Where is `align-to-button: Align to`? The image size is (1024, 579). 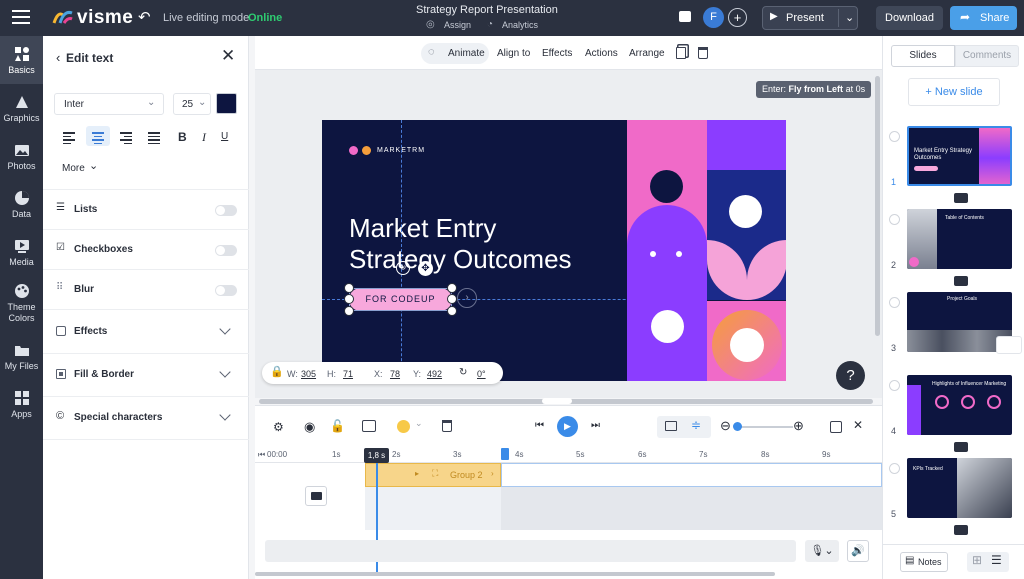 align-to-button: Align to is located at coordinates (513, 53).